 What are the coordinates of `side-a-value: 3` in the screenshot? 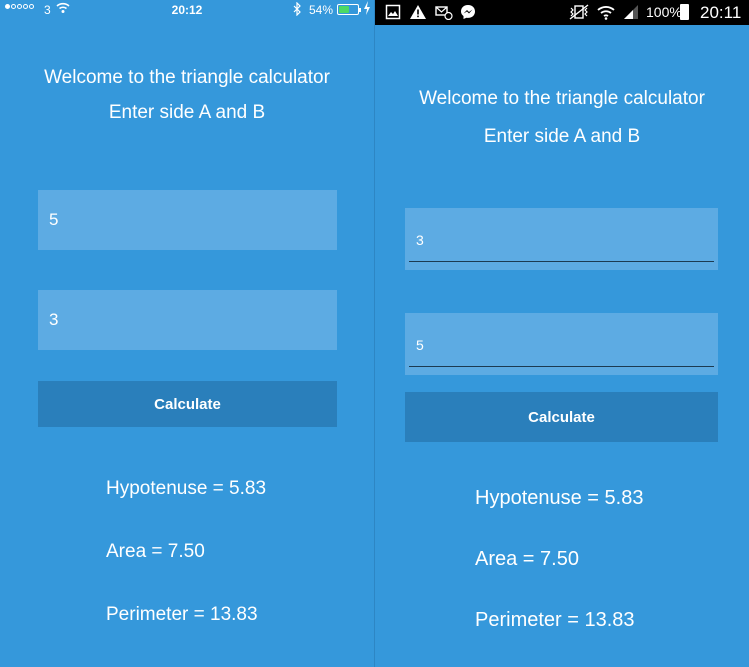 It's located at (420, 240).